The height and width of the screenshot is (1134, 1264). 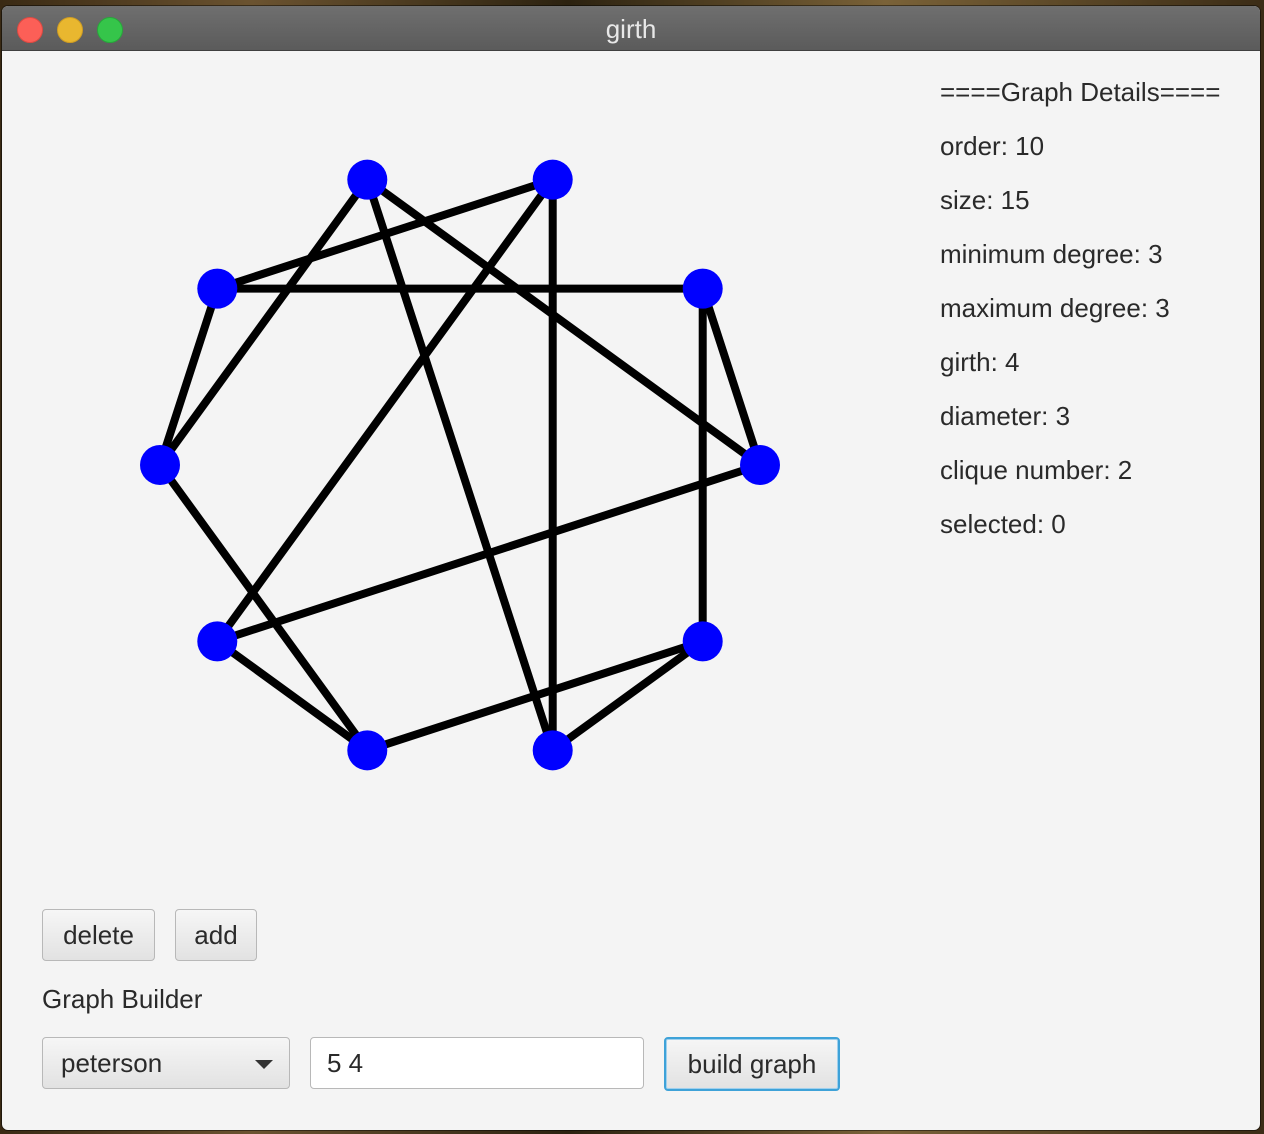 I want to click on title-bar: girth, so click(x=631, y=28).